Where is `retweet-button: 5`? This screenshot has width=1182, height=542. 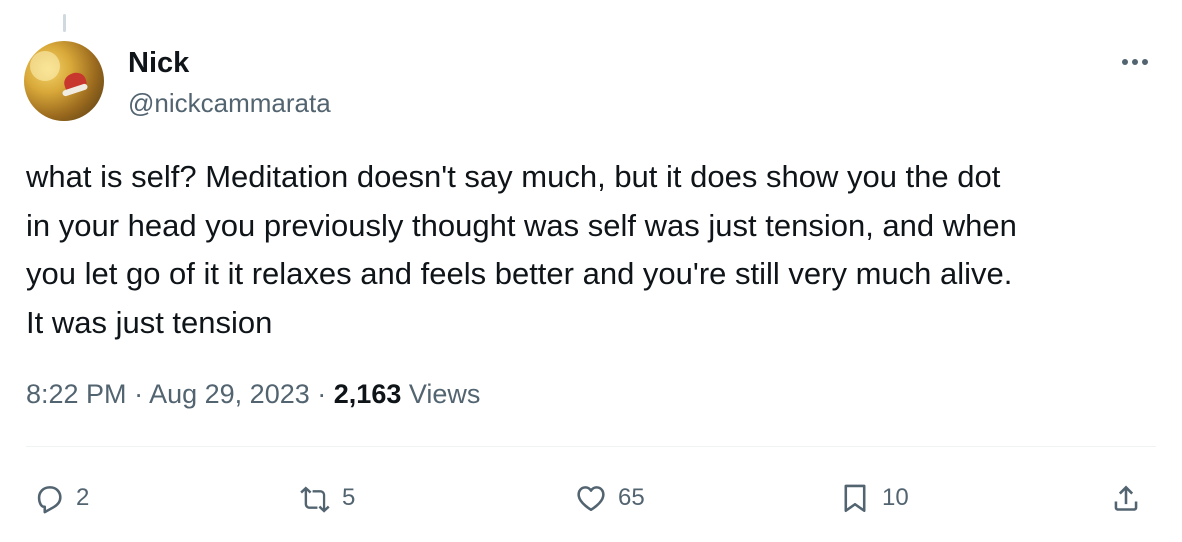 retweet-button: 5 is located at coordinates (326, 498).